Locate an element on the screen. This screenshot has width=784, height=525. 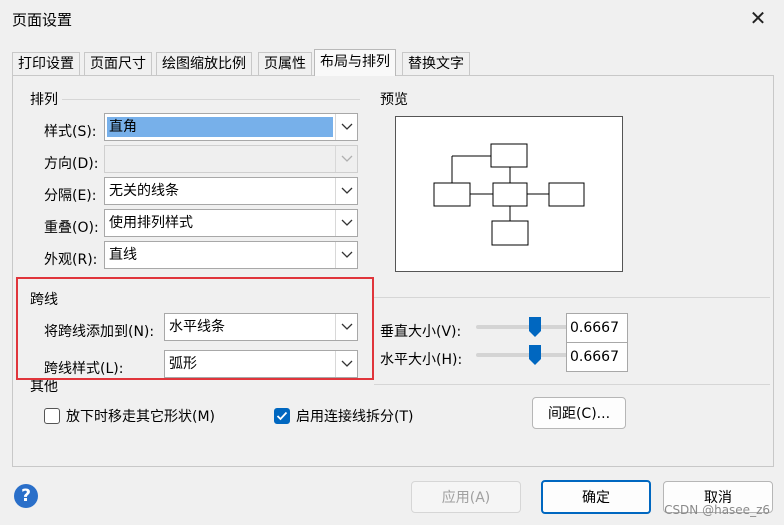
other-group-label: 其他 is located at coordinates (44, 387).